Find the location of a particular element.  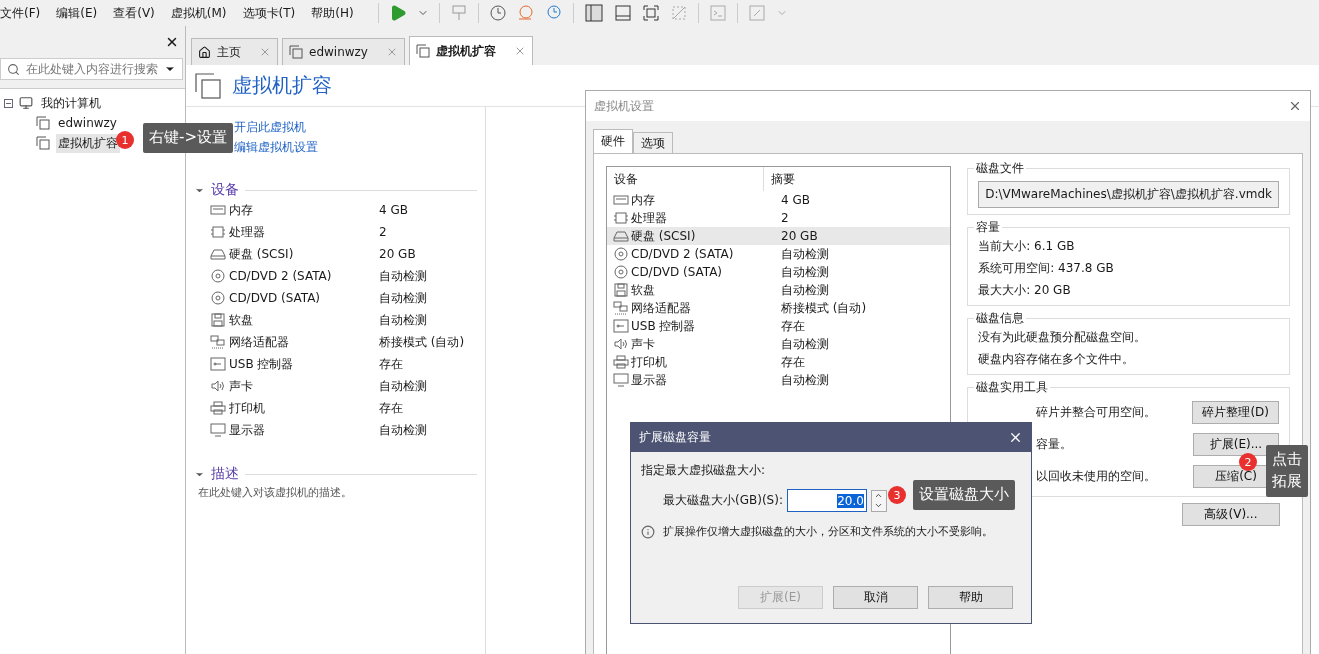

info-text: 碎片并整合可用空间。 is located at coordinates (1096, 412).